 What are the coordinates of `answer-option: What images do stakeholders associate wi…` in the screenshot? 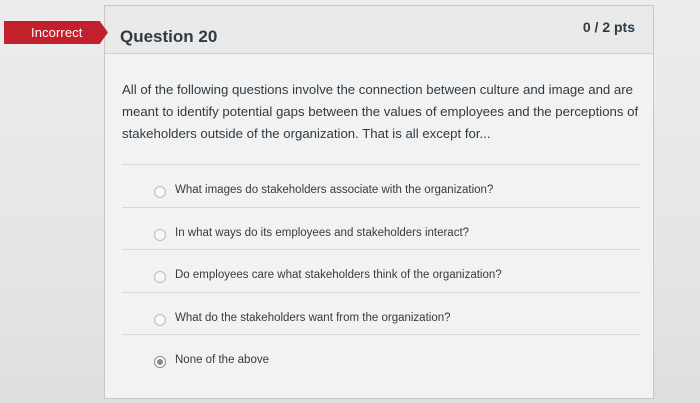 It's located at (381, 185).